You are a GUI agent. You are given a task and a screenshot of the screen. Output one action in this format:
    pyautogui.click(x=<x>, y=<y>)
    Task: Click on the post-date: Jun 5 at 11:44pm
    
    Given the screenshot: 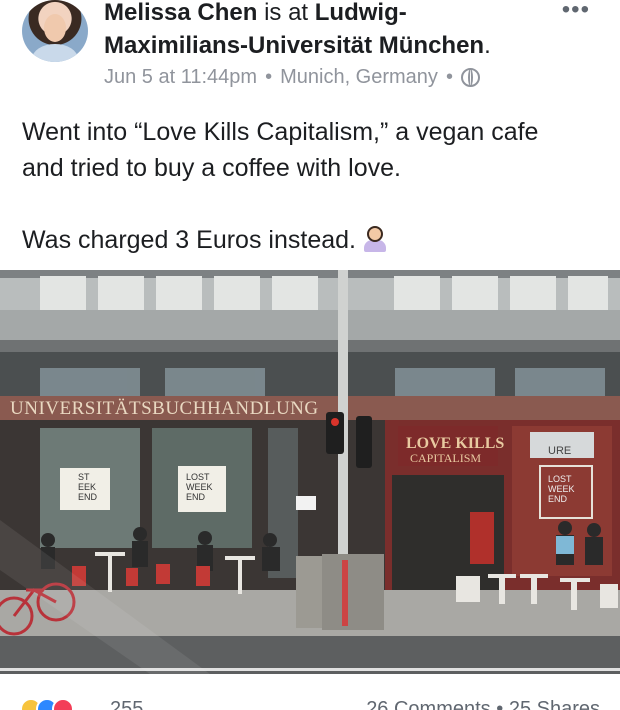 What is the action you would take?
    pyautogui.click(x=180, y=77)
    